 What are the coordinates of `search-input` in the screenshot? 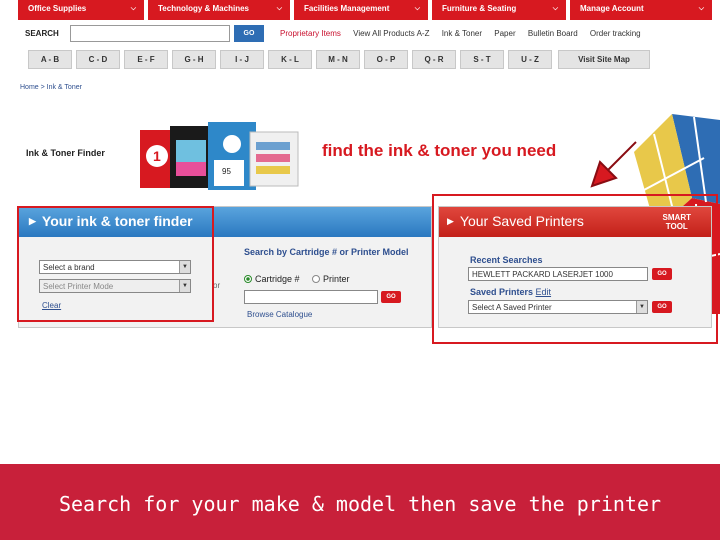 It's located at (150, 33).